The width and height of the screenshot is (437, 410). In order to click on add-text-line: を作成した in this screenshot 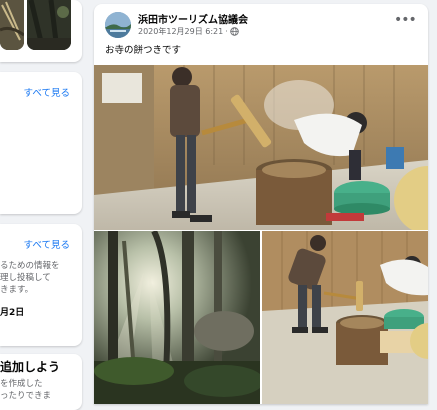, I will do `click(21, 384)`.